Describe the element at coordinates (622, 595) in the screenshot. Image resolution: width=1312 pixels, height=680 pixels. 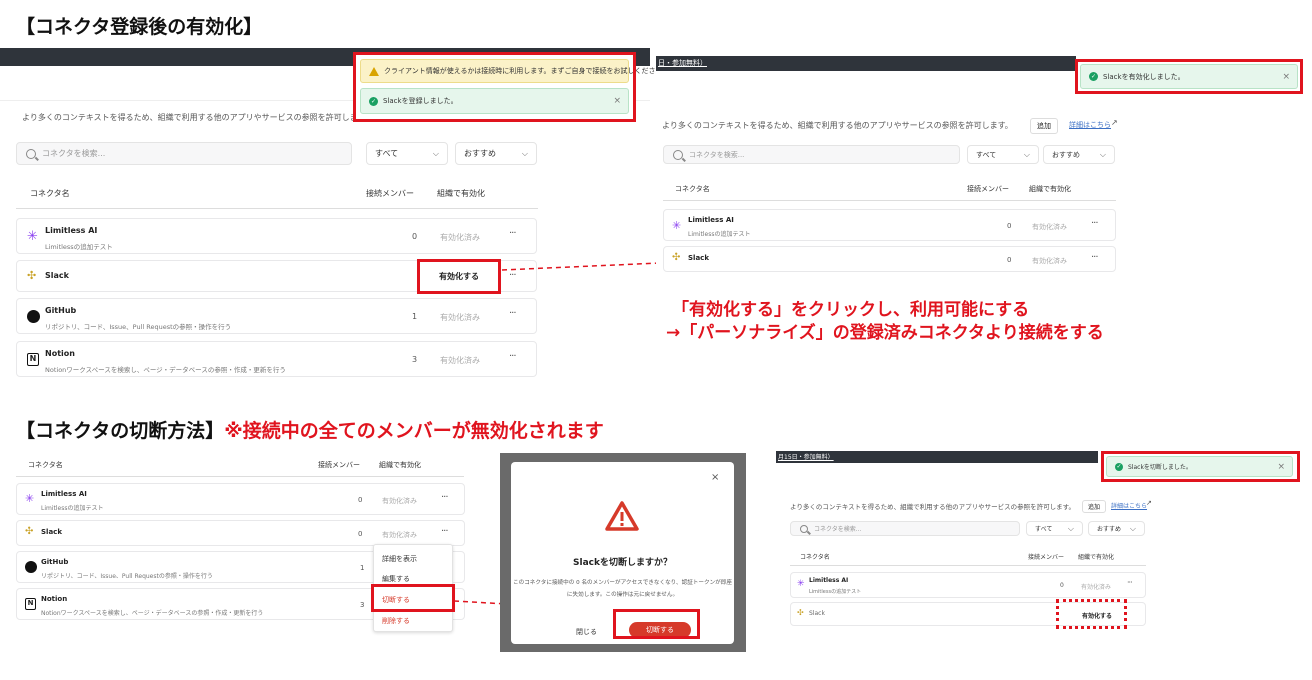
I see `dialog-body-line2: に失効します。この操作は元に戻せません。` at that location.